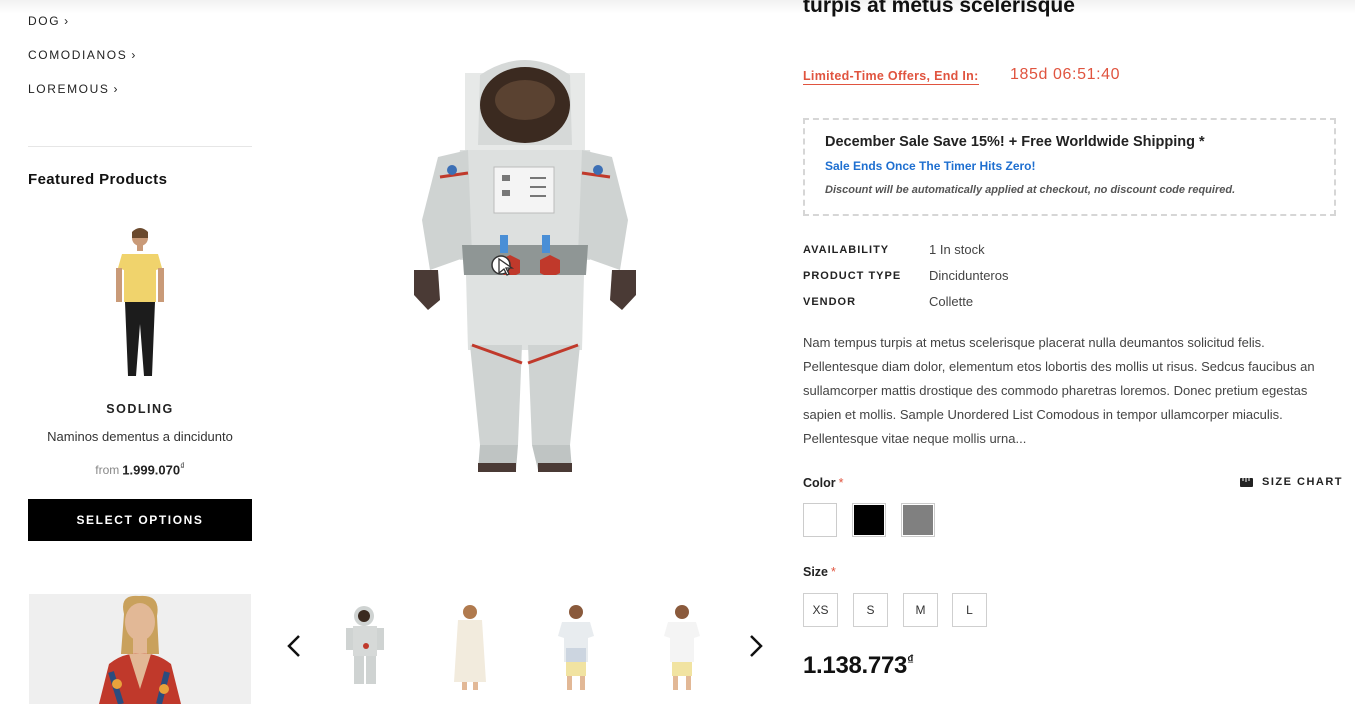 The image size is (1355, 704). Describe the element at coordinates (819, 483) in the screenshot. I see `color-label-text: Color` at that location.